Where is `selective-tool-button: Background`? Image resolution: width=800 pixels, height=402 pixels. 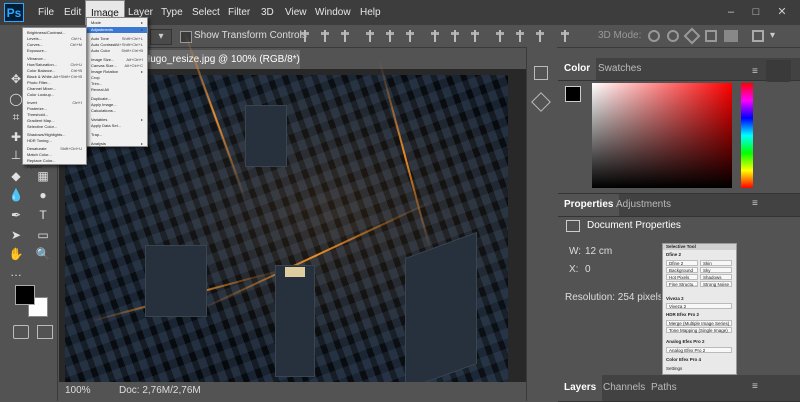
selective-tool-button: Background is located at coordinates (682, 270).